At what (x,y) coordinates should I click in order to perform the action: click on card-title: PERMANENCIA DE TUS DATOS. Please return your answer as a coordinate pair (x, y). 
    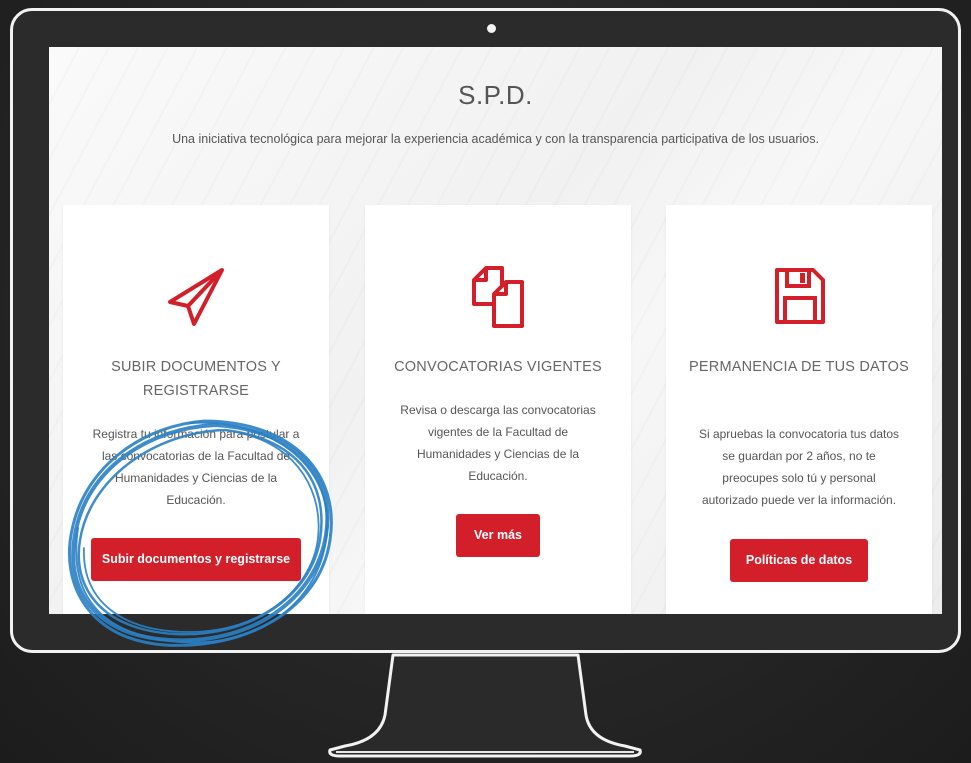
    Looking at the image, I should click on (799, 367).